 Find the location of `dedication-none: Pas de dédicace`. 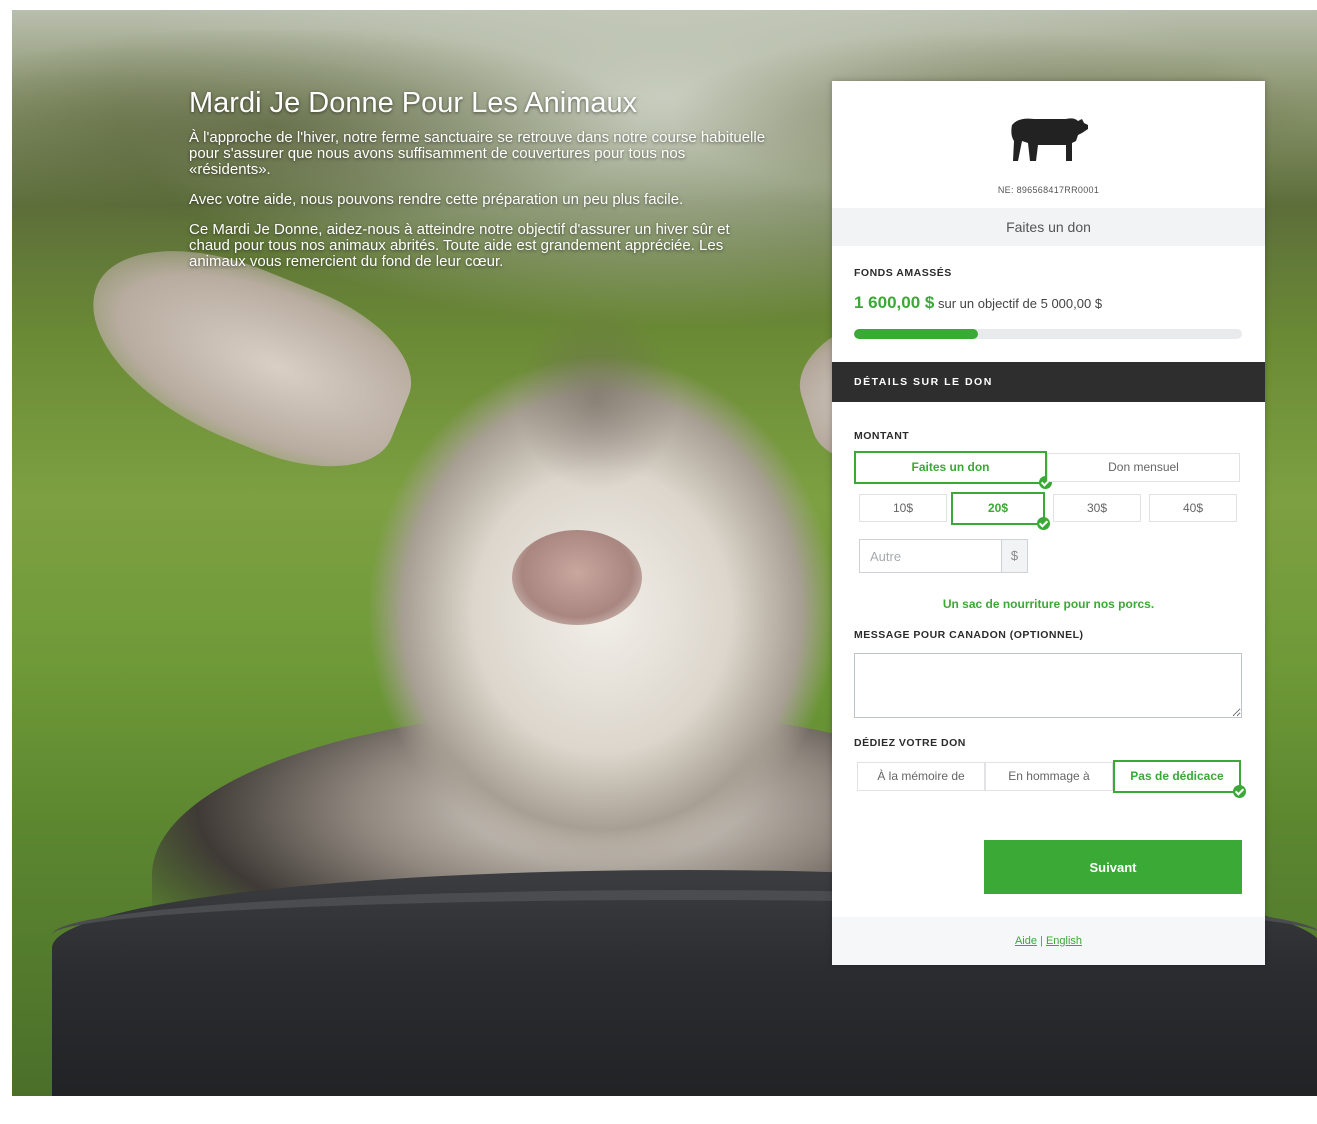

dedication-none: Pas de dédicace is located at coordinates (1179, 779).